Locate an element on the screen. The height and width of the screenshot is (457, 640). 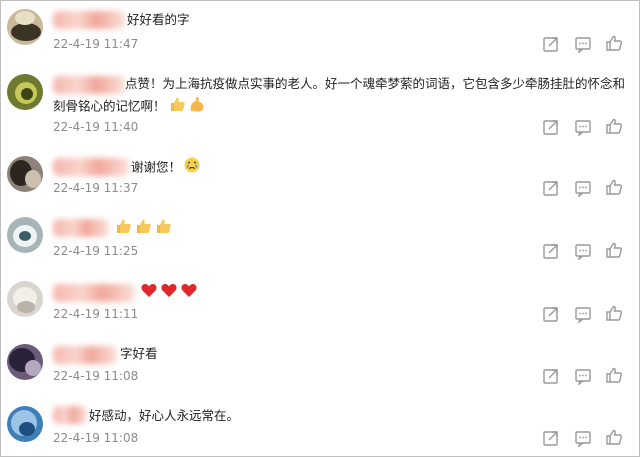
comment-text-line2: 刻骨铭心的记忆啊！ is located at coordinates (109, 106).